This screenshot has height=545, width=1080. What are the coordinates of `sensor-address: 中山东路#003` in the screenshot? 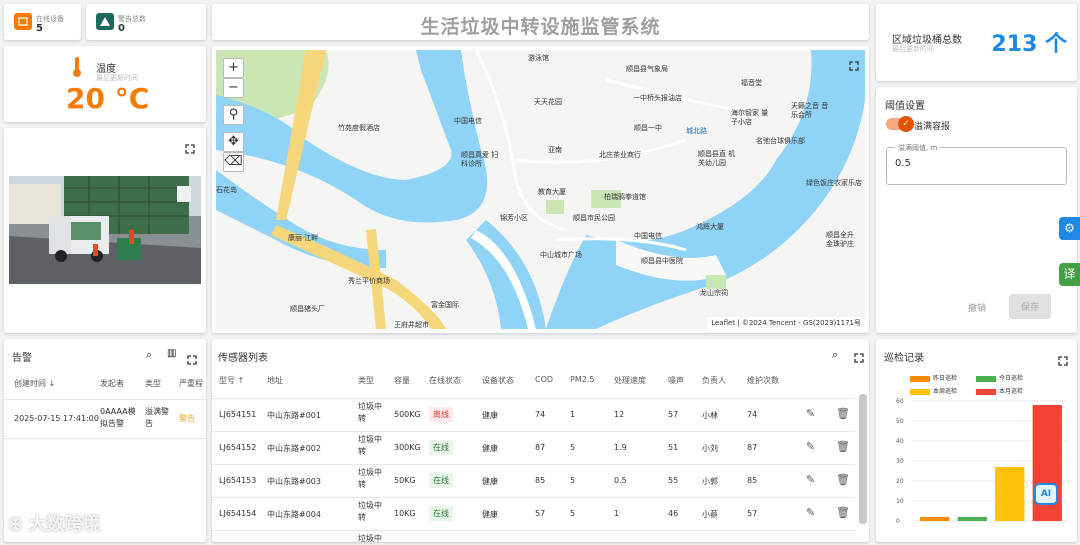 It's located at (294, 481).